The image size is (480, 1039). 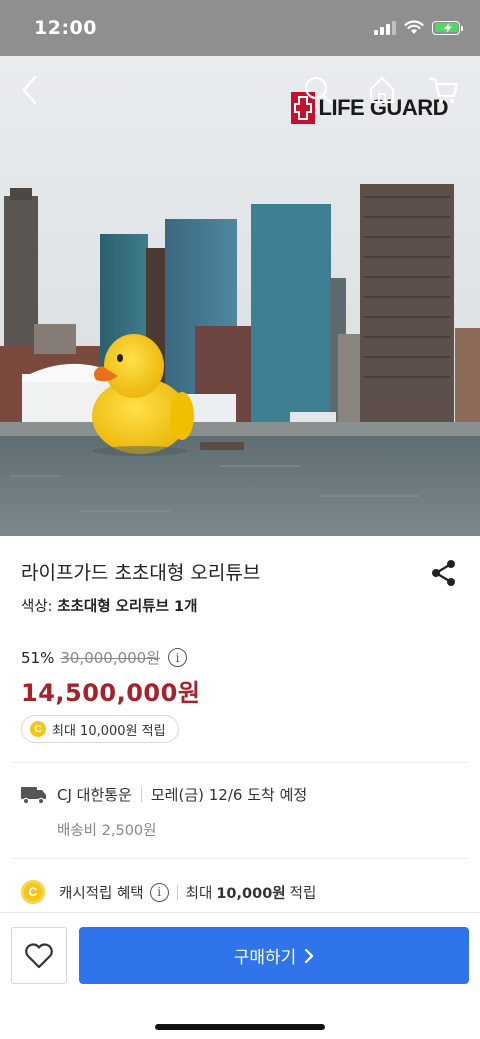 I want to click on home-indicator, so click(x=240, y=1027).